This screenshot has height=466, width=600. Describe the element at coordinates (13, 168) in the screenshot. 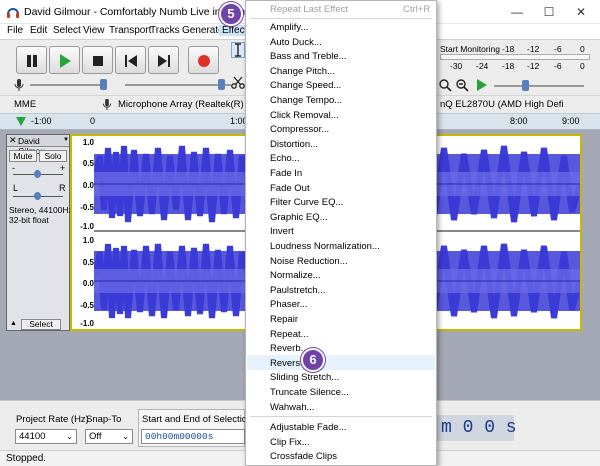

I see `gain-minus-label: -` at that location.